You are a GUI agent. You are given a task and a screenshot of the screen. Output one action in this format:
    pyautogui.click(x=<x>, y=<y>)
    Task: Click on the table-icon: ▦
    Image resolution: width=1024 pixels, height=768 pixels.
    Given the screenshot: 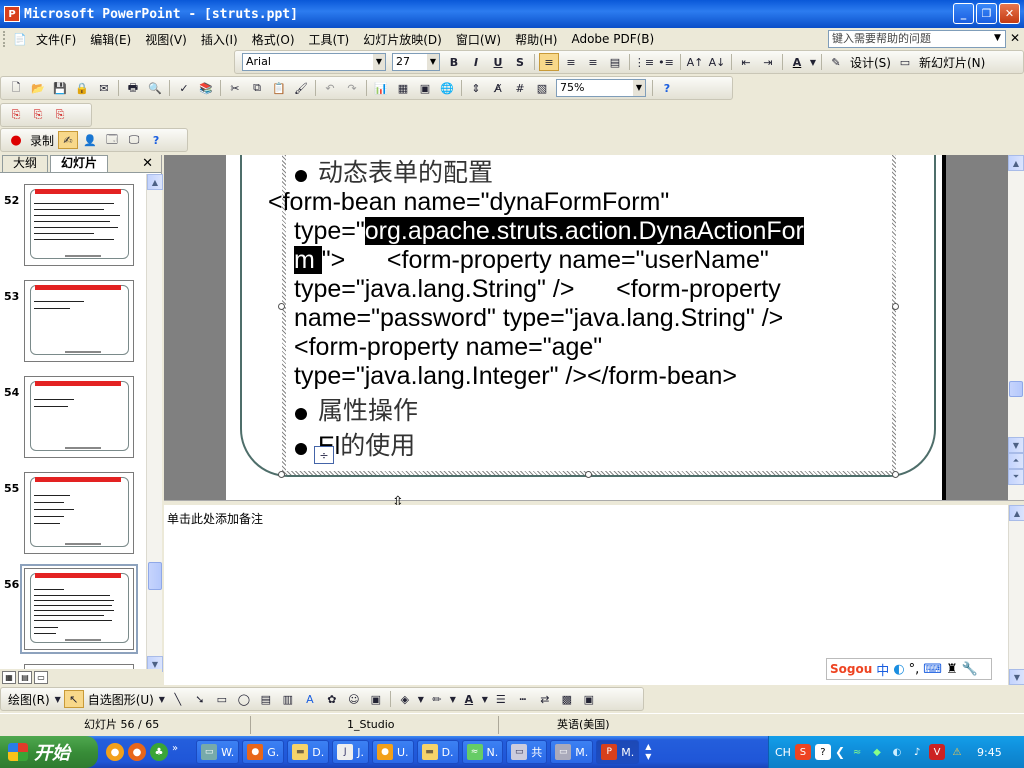 What is the action you would take?
    pyautogui.click(x=403, y=88)
    